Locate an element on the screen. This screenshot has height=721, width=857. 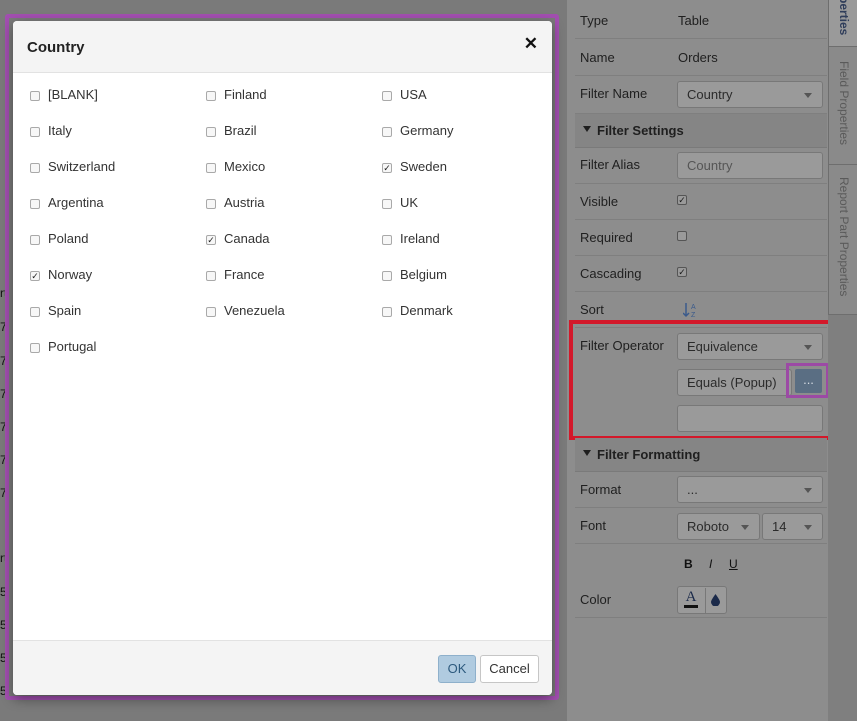
tab-field-properties: Field Properties is located at coordinates (842, 106).